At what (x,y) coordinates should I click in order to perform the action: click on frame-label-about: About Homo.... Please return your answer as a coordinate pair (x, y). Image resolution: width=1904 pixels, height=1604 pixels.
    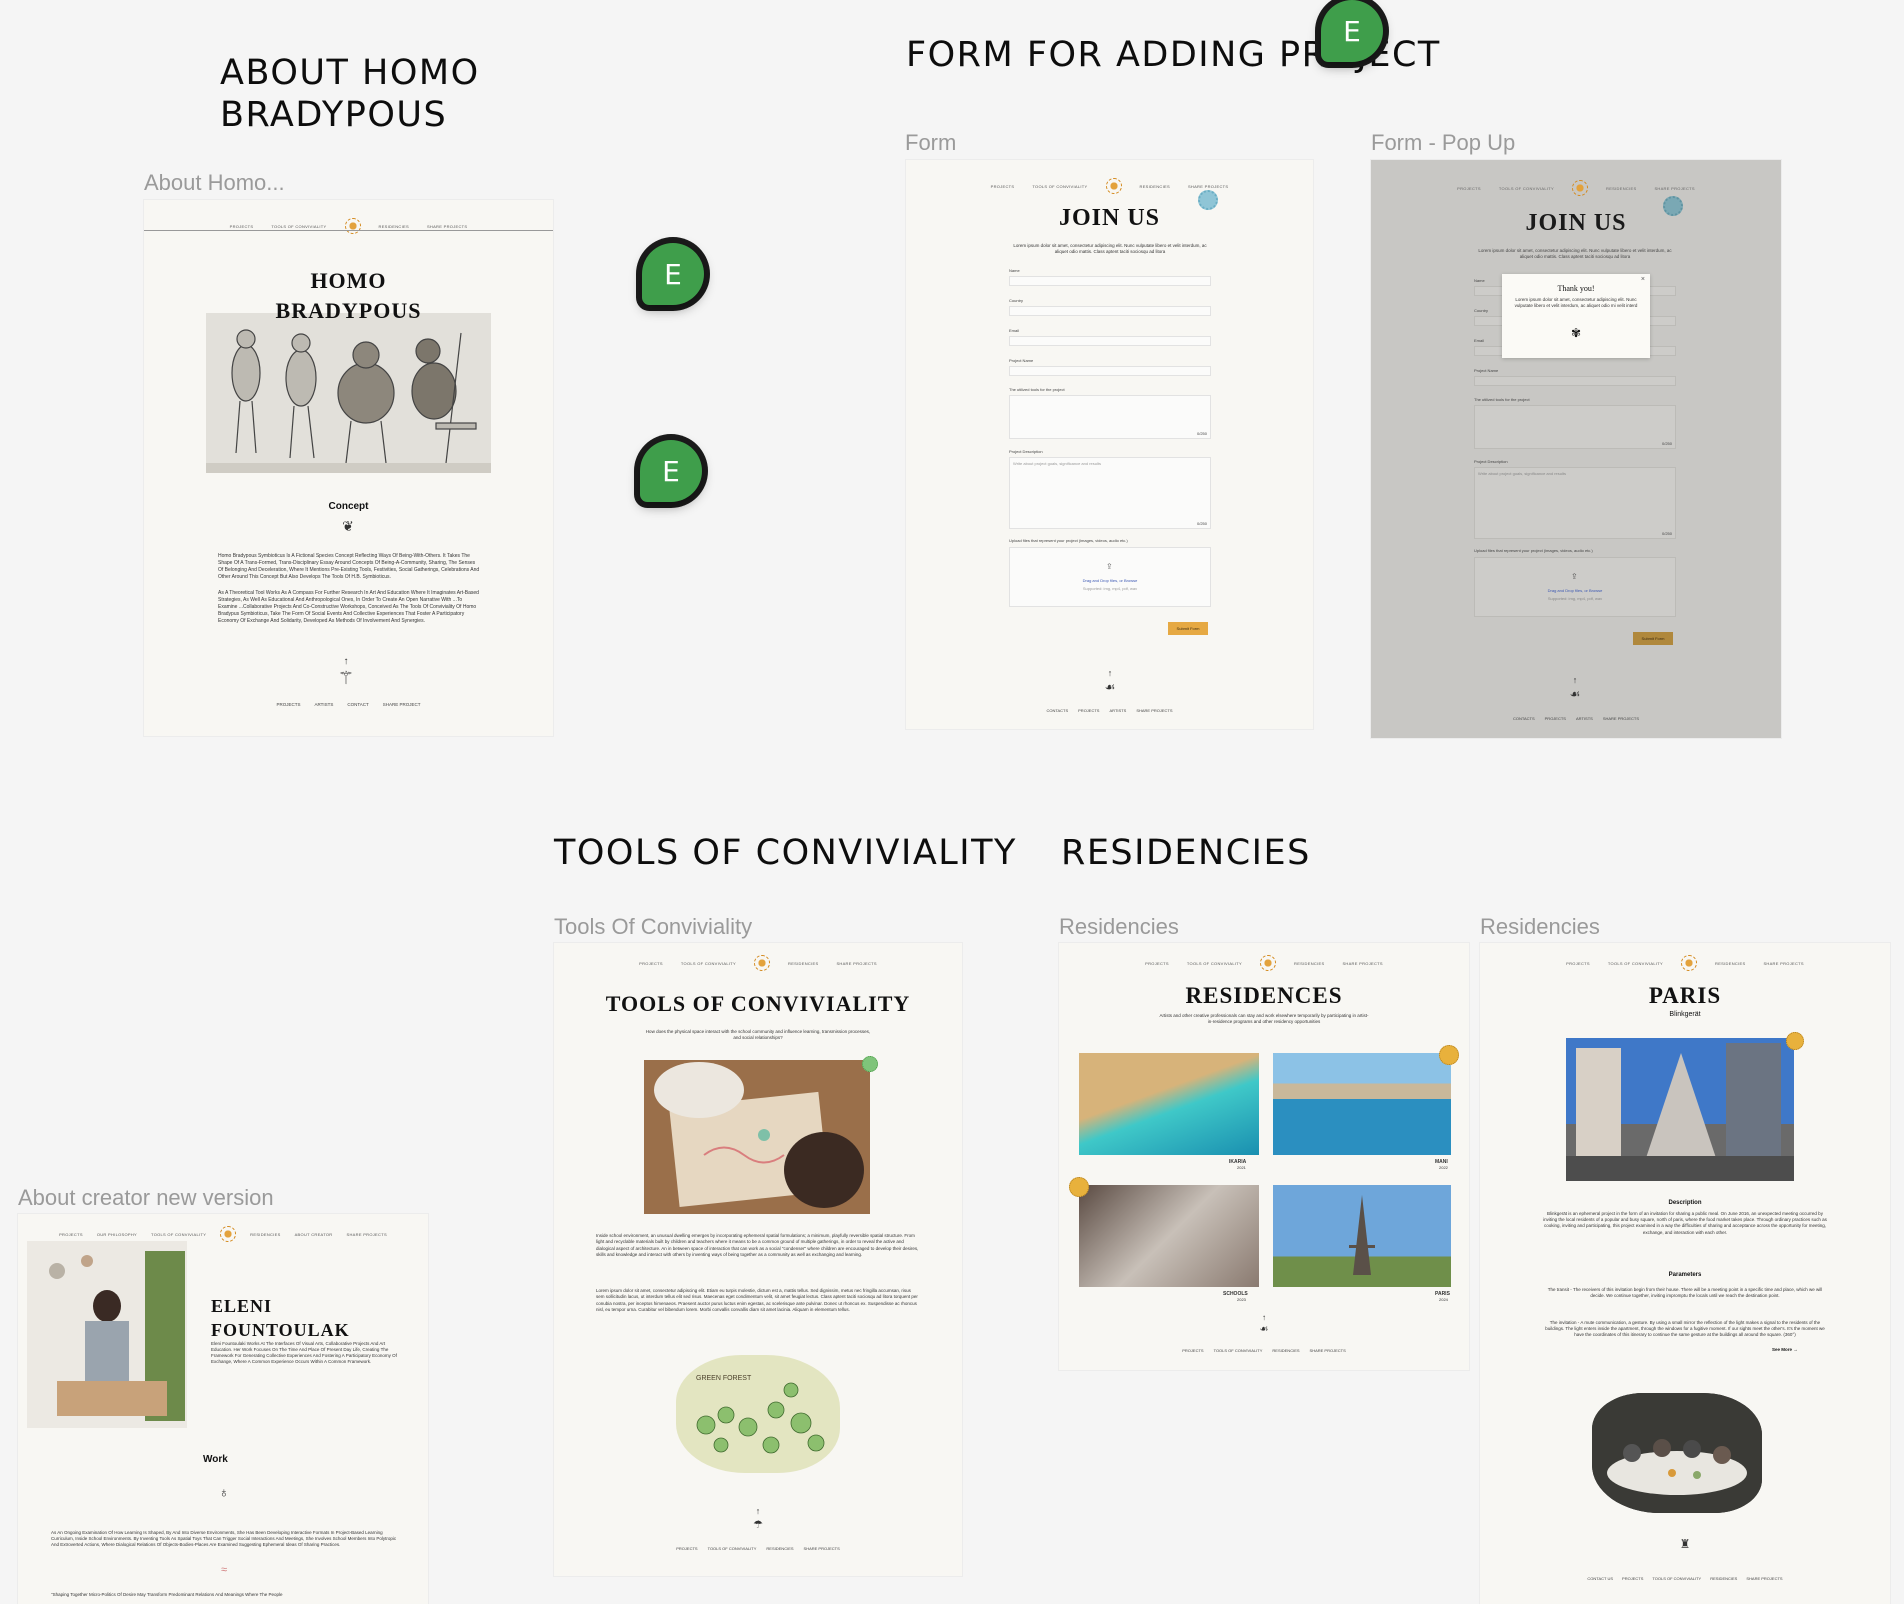
    Looking at the image, I should click on (214, 183).